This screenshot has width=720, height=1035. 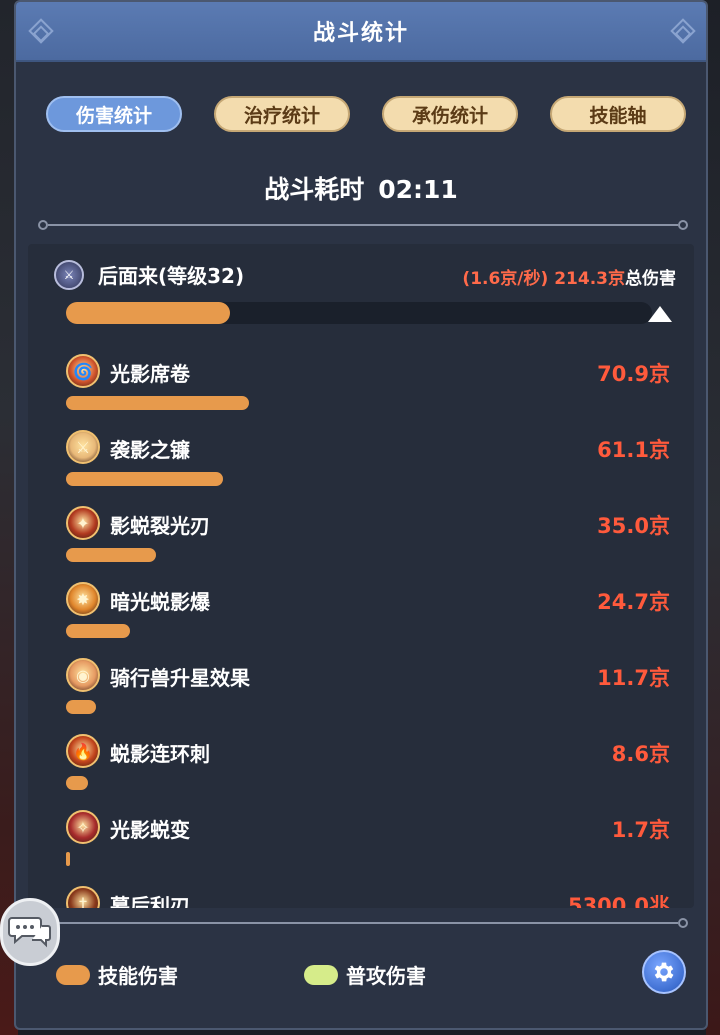 What do you see at coordinates (83, 371) in the screenshot?
I see `whirl-icon: 🌀` at bounding box center [83, 371].